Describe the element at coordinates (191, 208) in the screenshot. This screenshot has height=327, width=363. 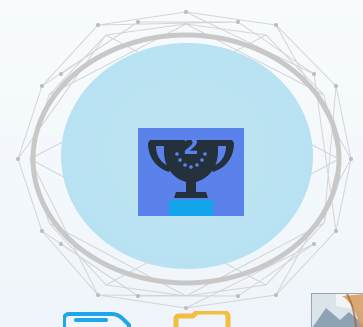
I see `trophy-base` at that location.